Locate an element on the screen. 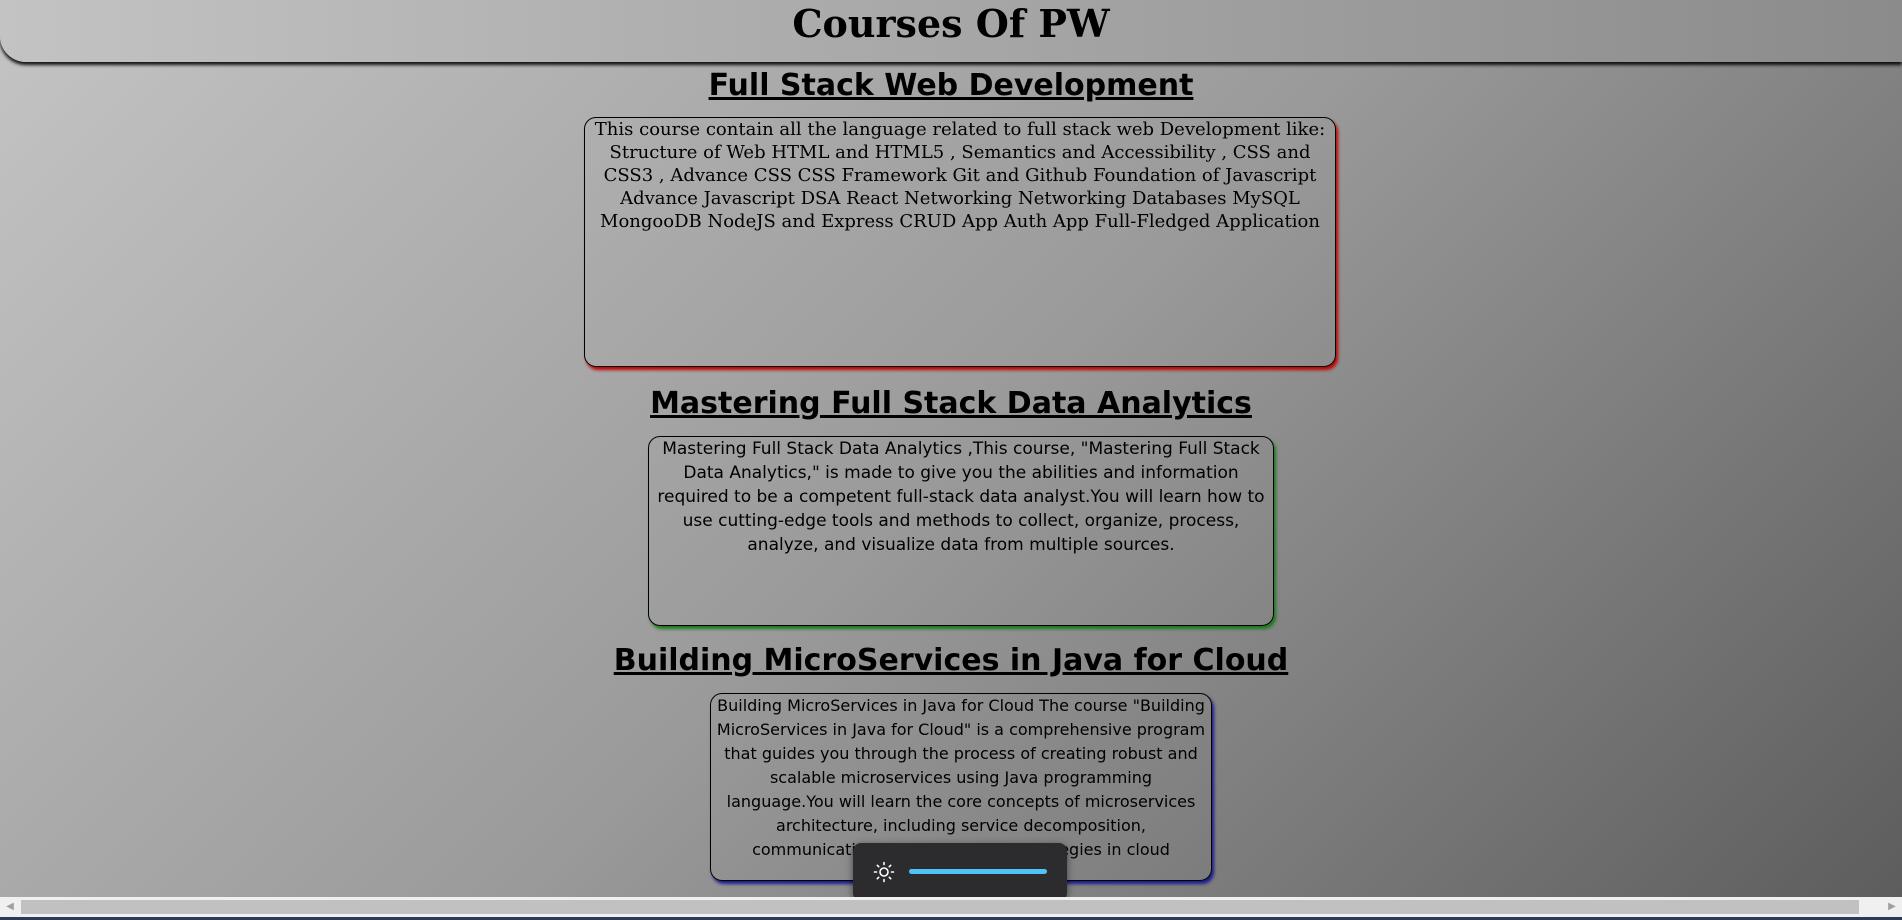  page-header: Courses Of PW is located at coordinates (951, 31).